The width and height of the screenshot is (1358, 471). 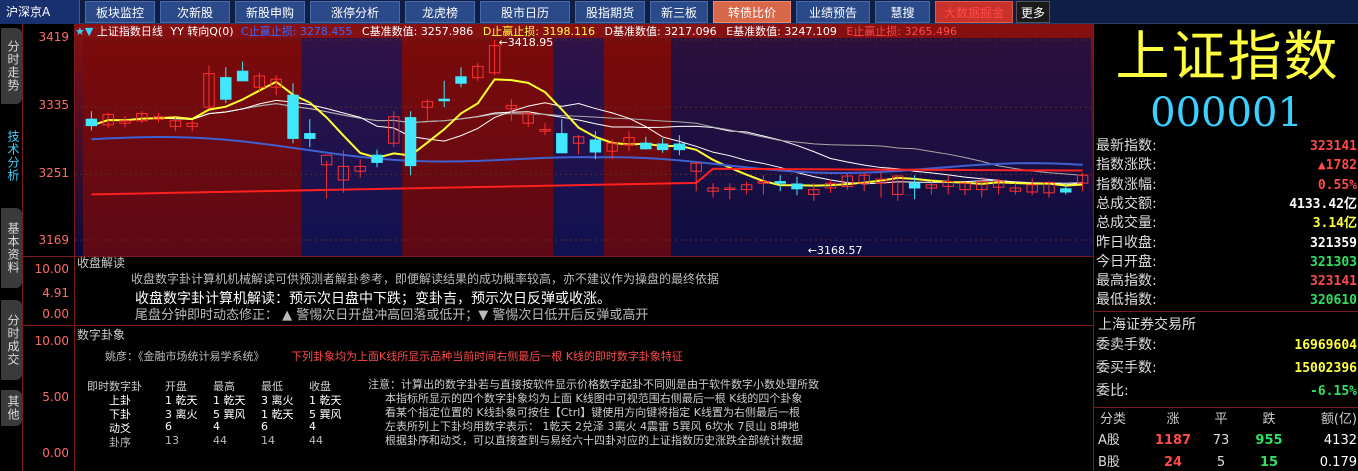 I want to click on row-name: 上卦, so click(x=120, y=400).